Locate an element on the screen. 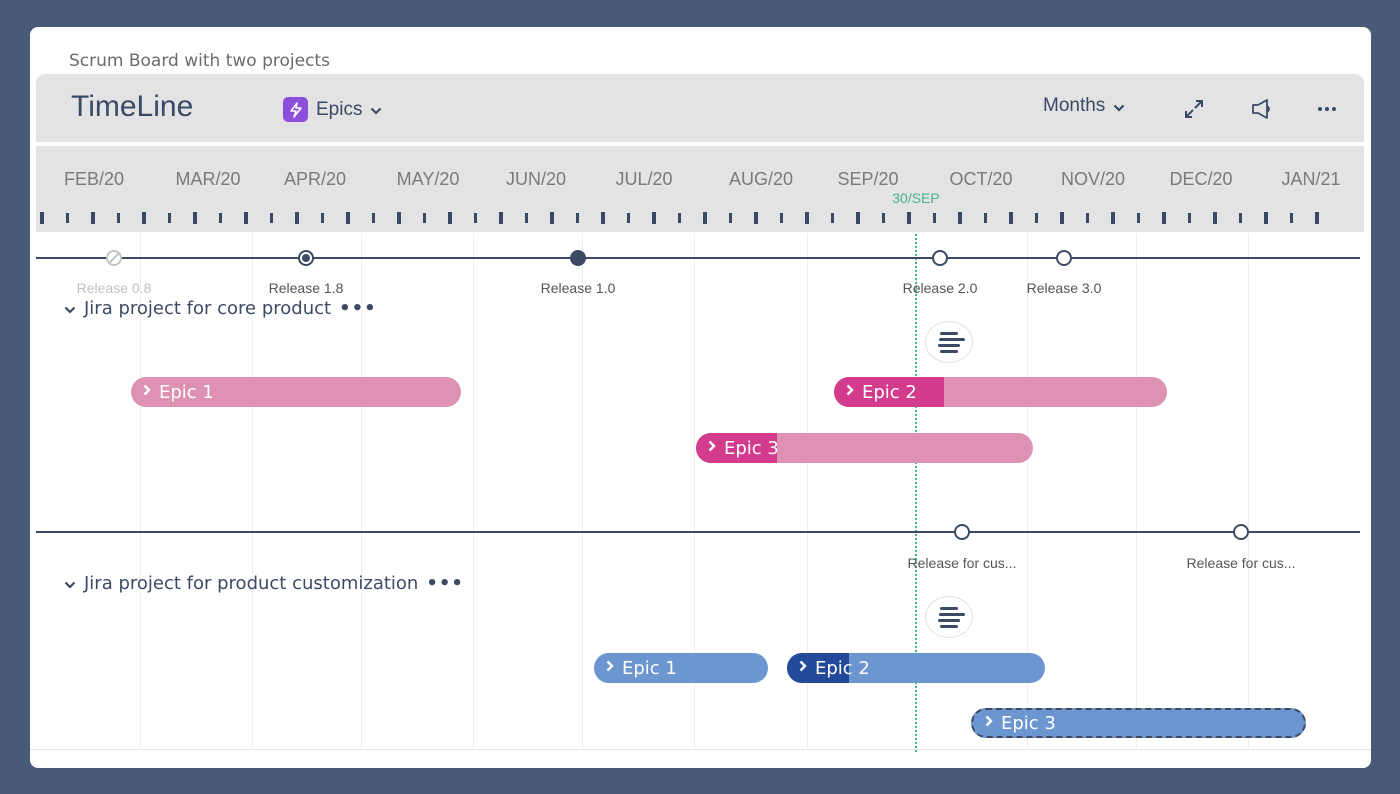 The width and height of the screenshot is (1400, 794). board-title: Scrum Board with two projects is located at coordinates (199, 61).